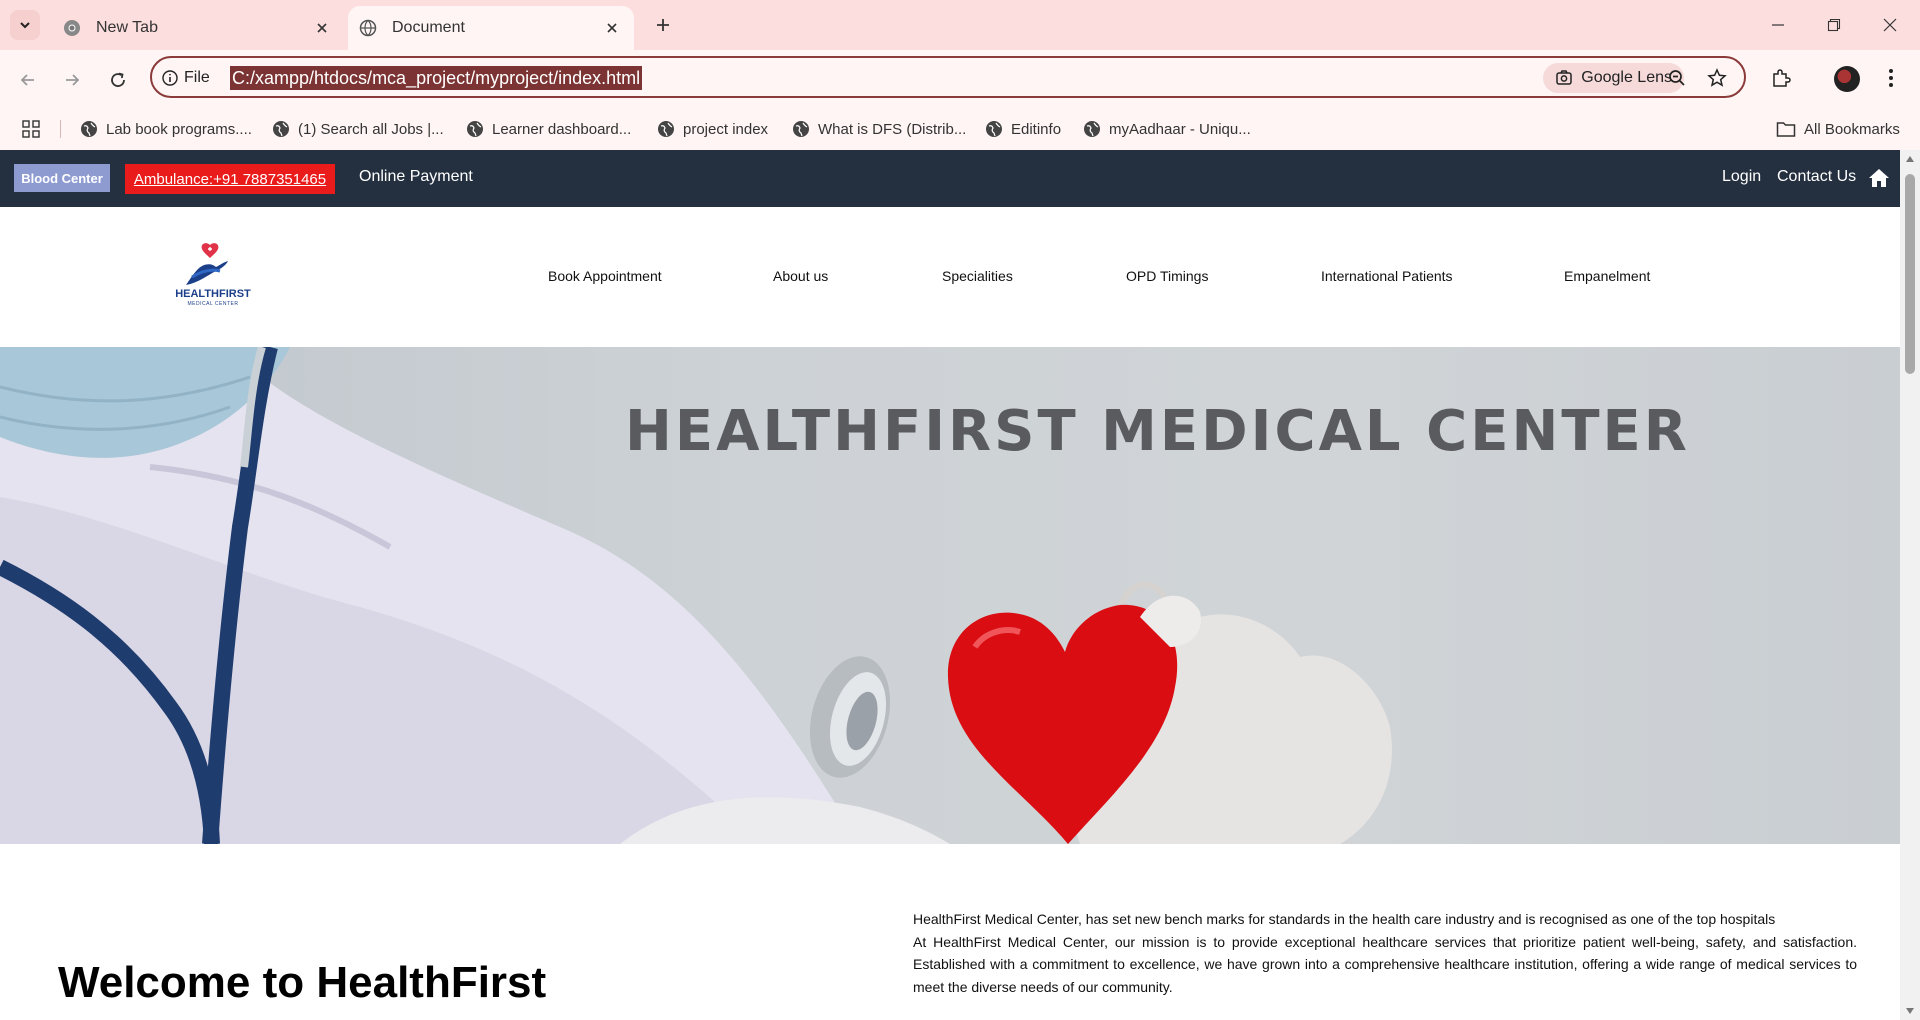  Describe the element at coordinates (800, 276) in the screenshot. I see `nav-about-us: About us` at that location.